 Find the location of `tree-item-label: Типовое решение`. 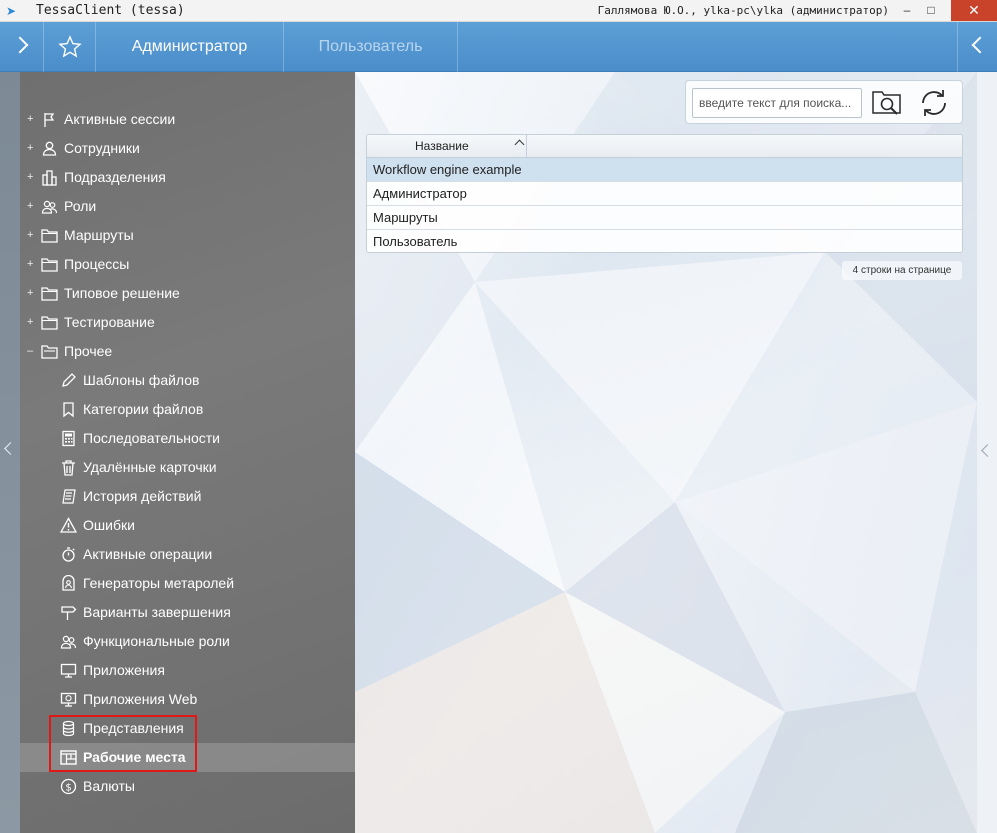

tree-item-label: Типовое решение is located at coordinates (122, 293).